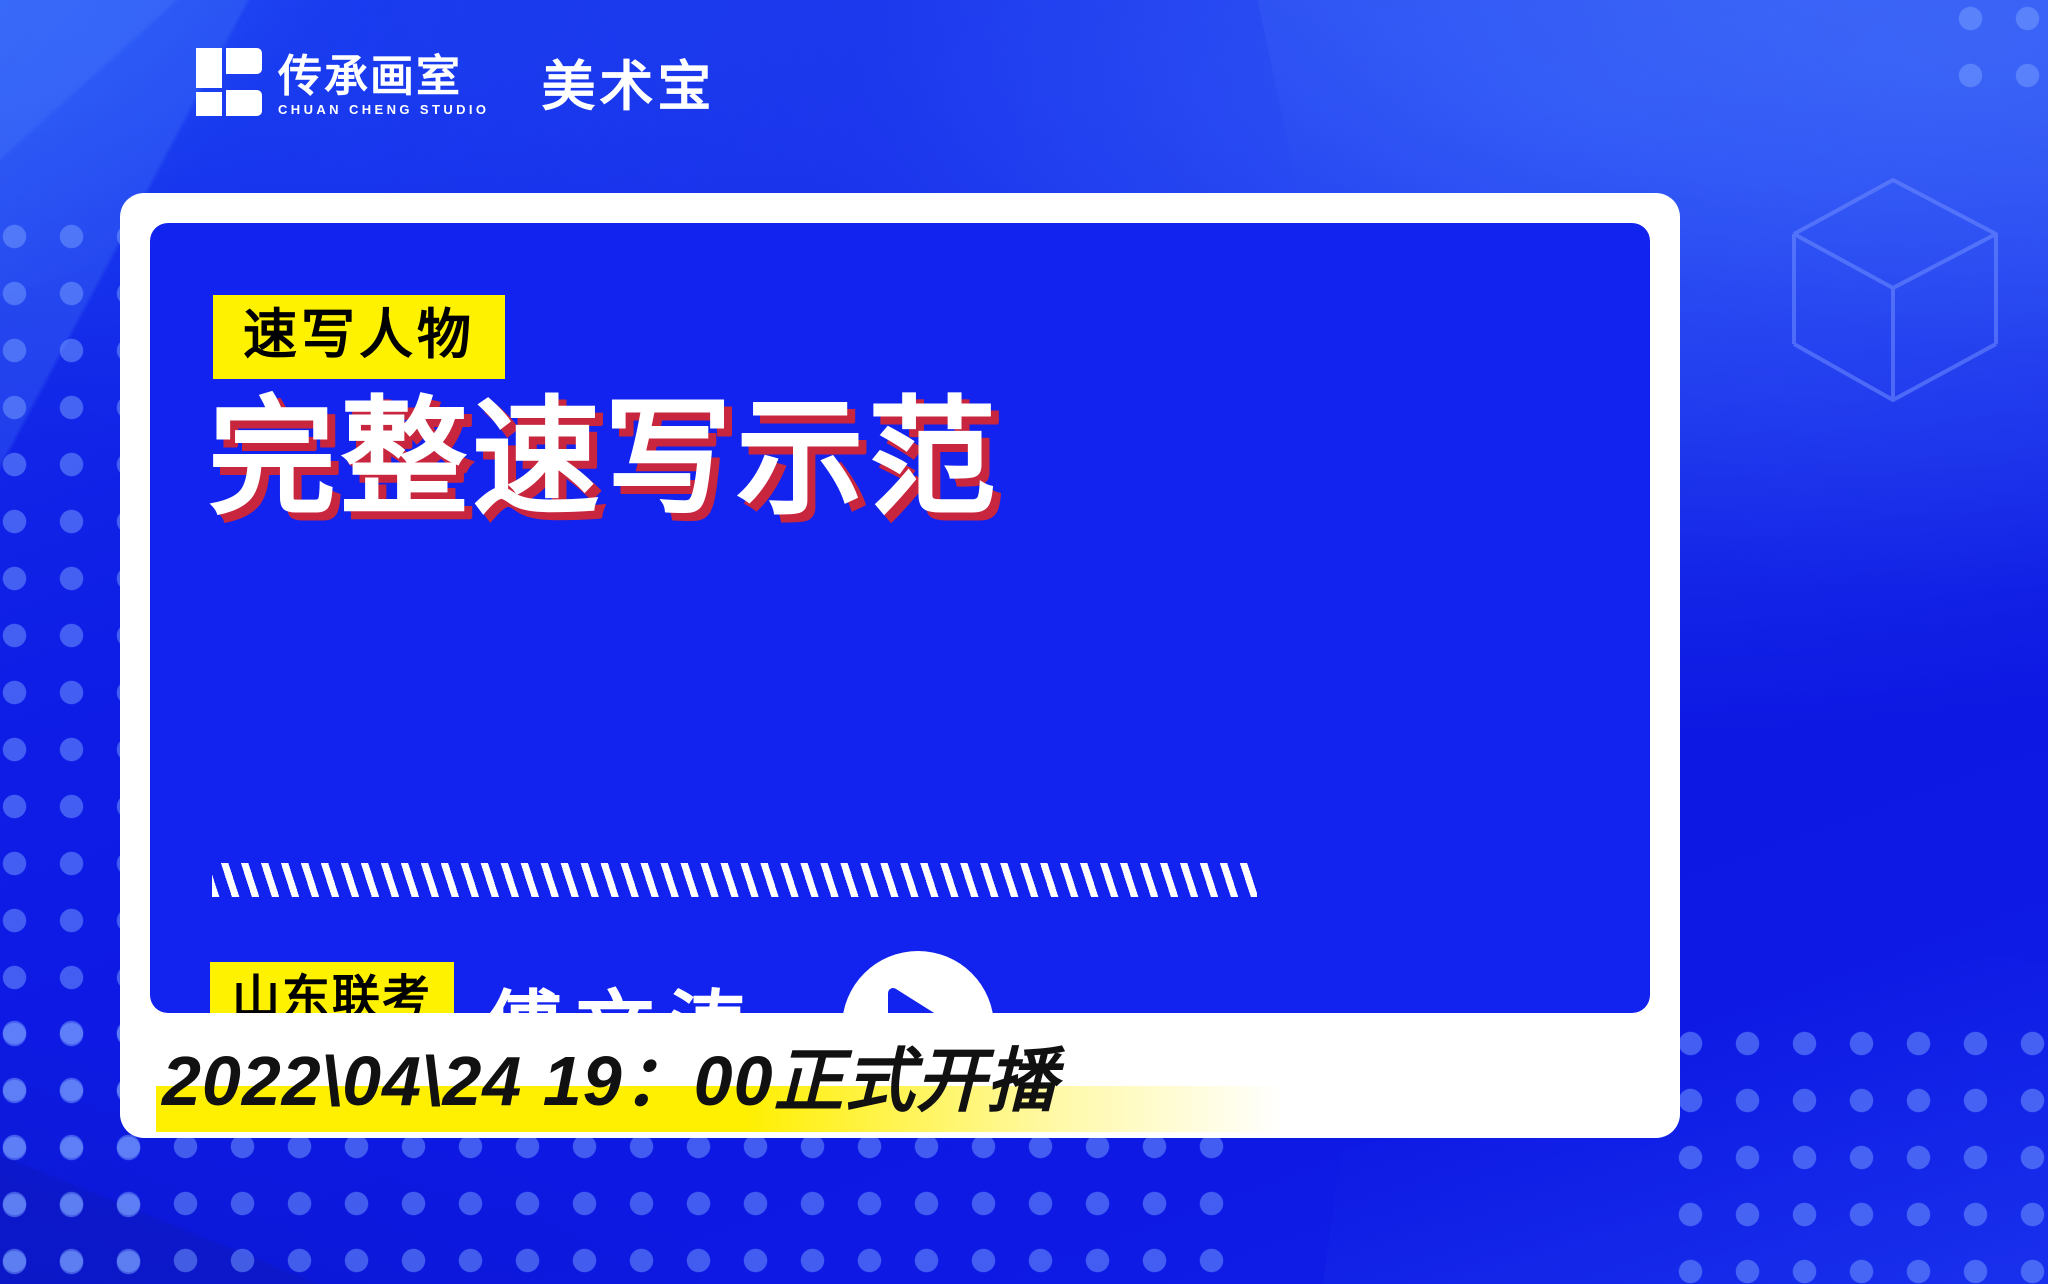 This screenshot has height=1284, width=2048. What do you see at coordinates (332, 992) in the screenshot?
I see `instructor-badge-line1: 山东联考` at bounding box center [332, 992].